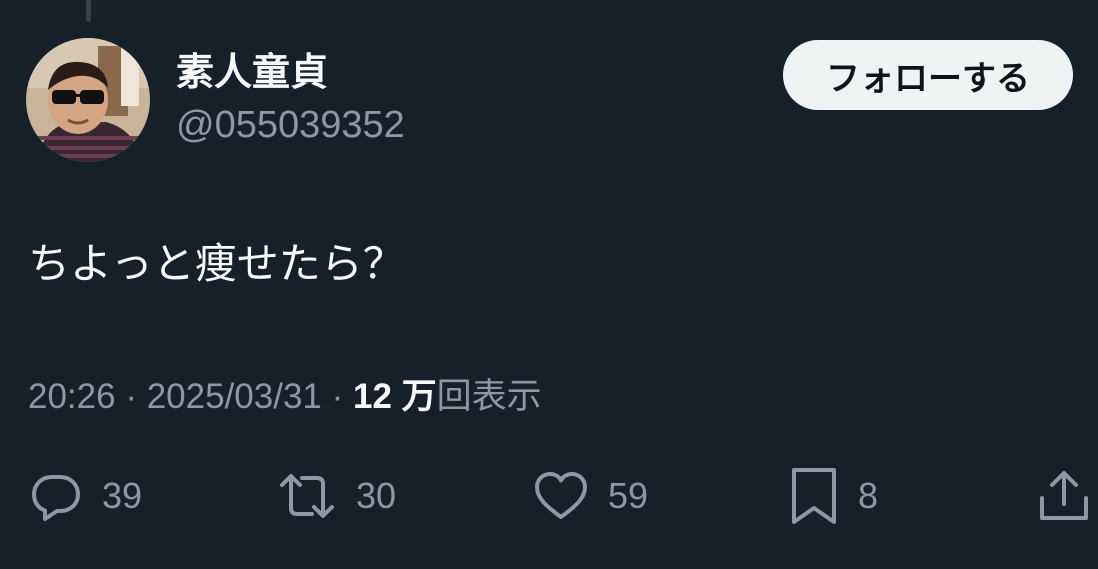  Describe the element at coordinates (85, 496) in the screenshot. I see `reply-button: 39` at that location.